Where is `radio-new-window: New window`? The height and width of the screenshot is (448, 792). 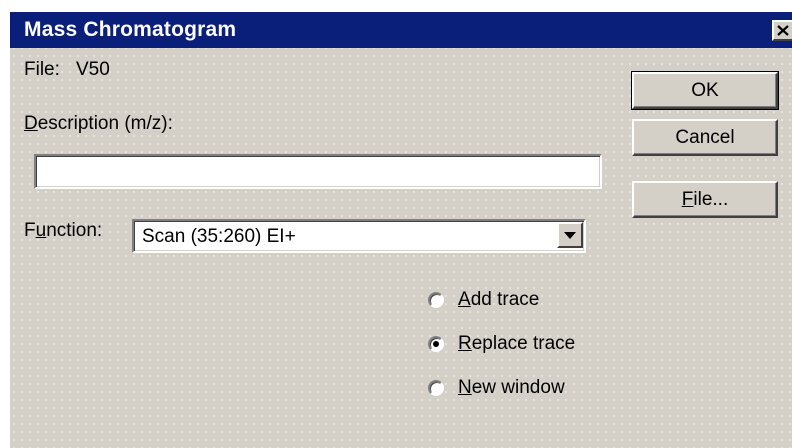
radio-new-window: New window is located at coordinates (496, 388).